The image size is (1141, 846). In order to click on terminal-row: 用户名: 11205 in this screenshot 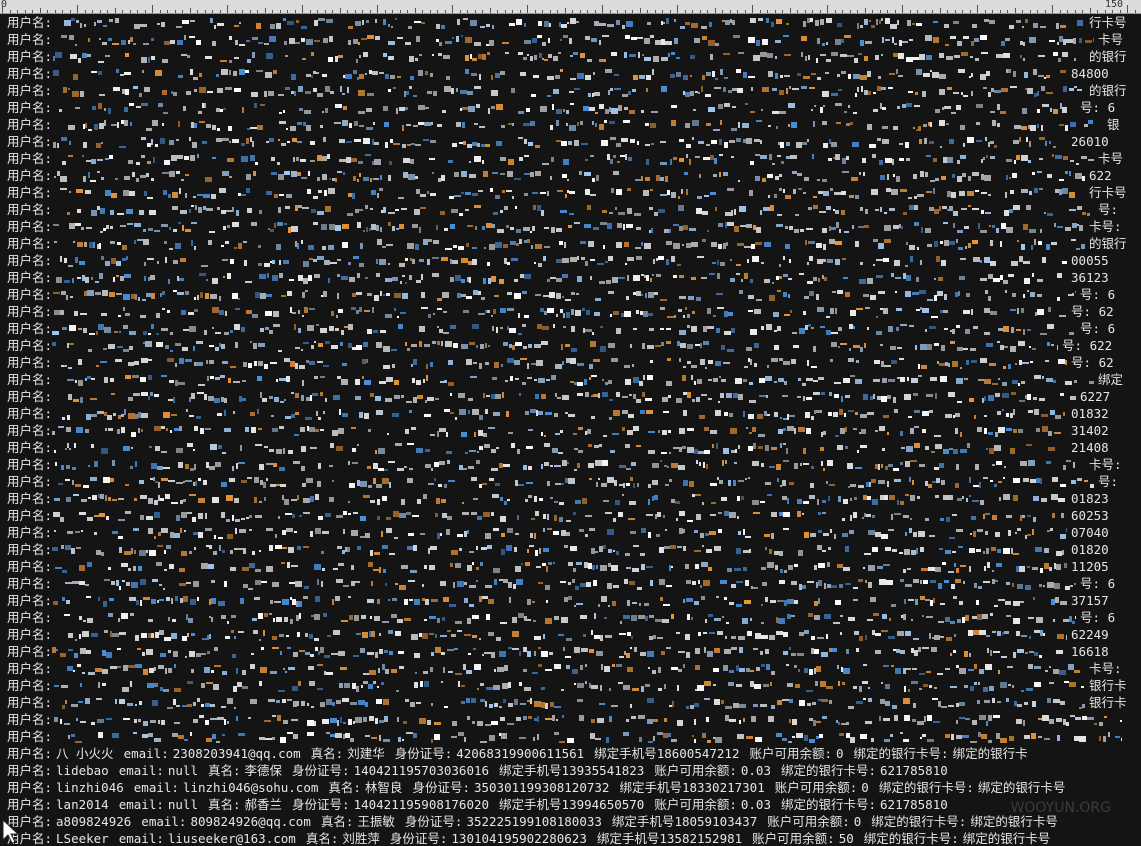, I will do `click(574, 566)`.